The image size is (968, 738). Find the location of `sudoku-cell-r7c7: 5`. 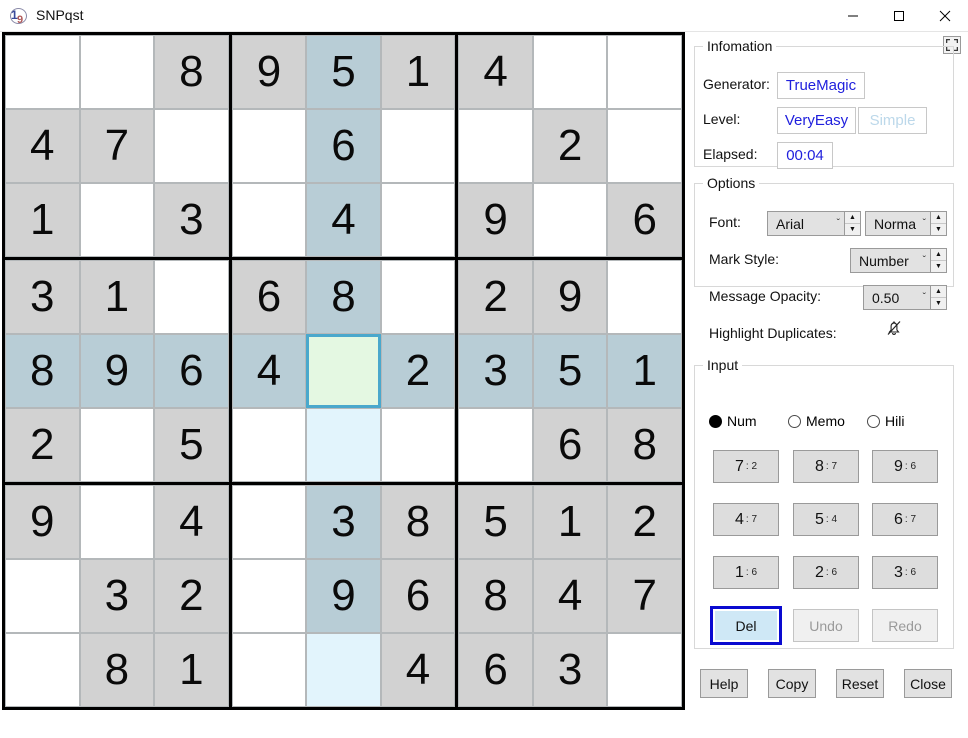

sudoku-cell-r7c7: 5 is located at coordinates (495, 522).